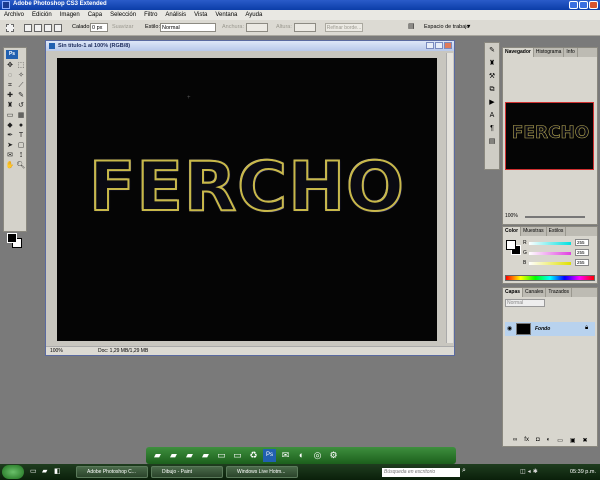 The width and height of the screenshot is (600, 480). What do you see at coordinates (21, 65) in the screenshot?
I see `marquee-icon: ⬚` at bounding box center [21, 65].